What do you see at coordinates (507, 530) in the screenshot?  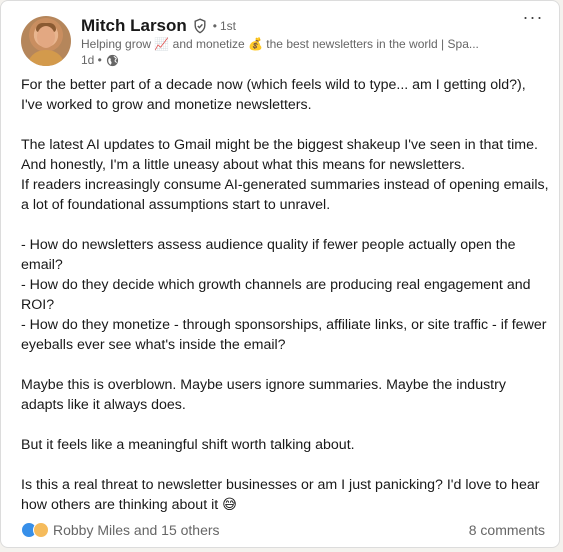 I see `comments-count-link: 8 comments` at bounding box center [507, 530].